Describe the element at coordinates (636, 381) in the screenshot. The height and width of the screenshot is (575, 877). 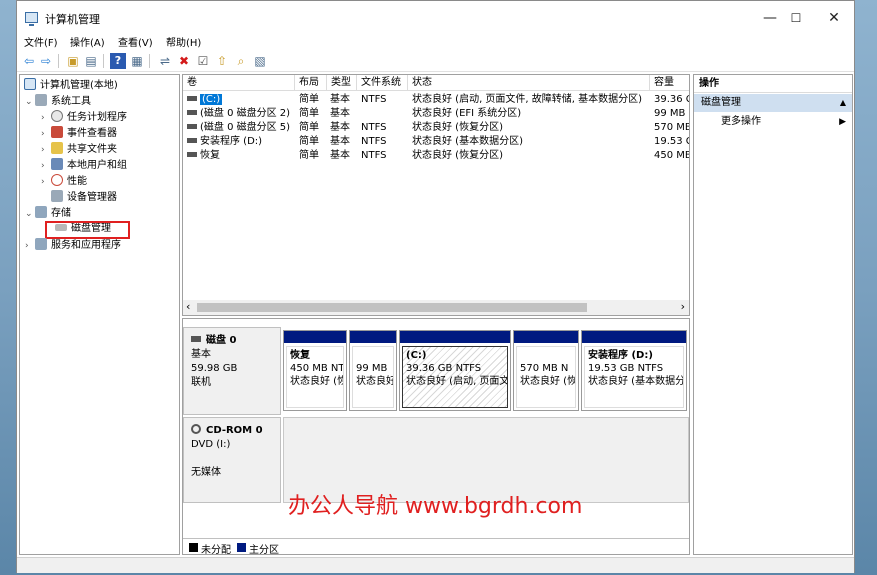
I see `partition-status: 状态良好 (基本数据分` at that location.